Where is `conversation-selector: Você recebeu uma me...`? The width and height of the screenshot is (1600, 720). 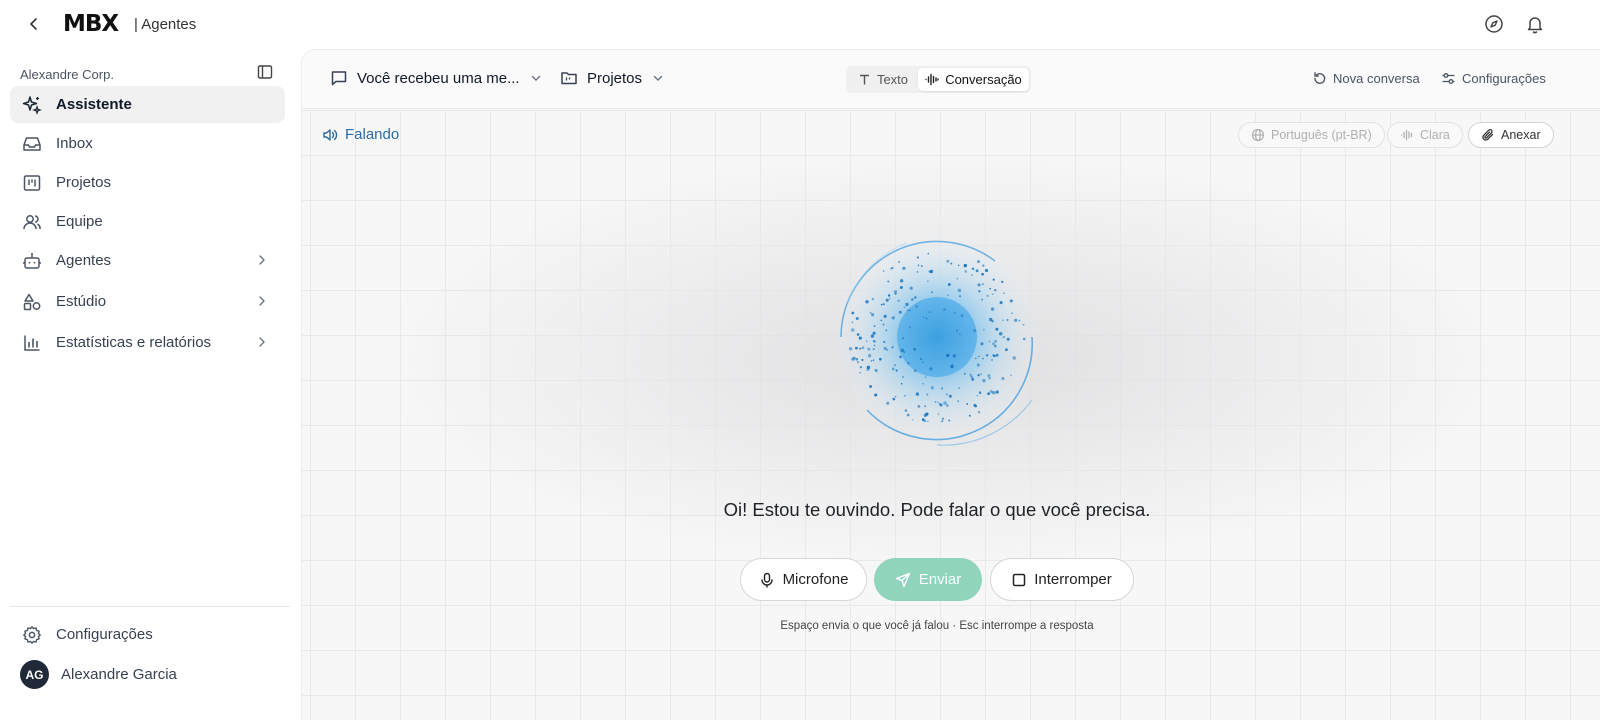
conversation-selector: Você recebeu uma me... is located at coordinates (436, 78).